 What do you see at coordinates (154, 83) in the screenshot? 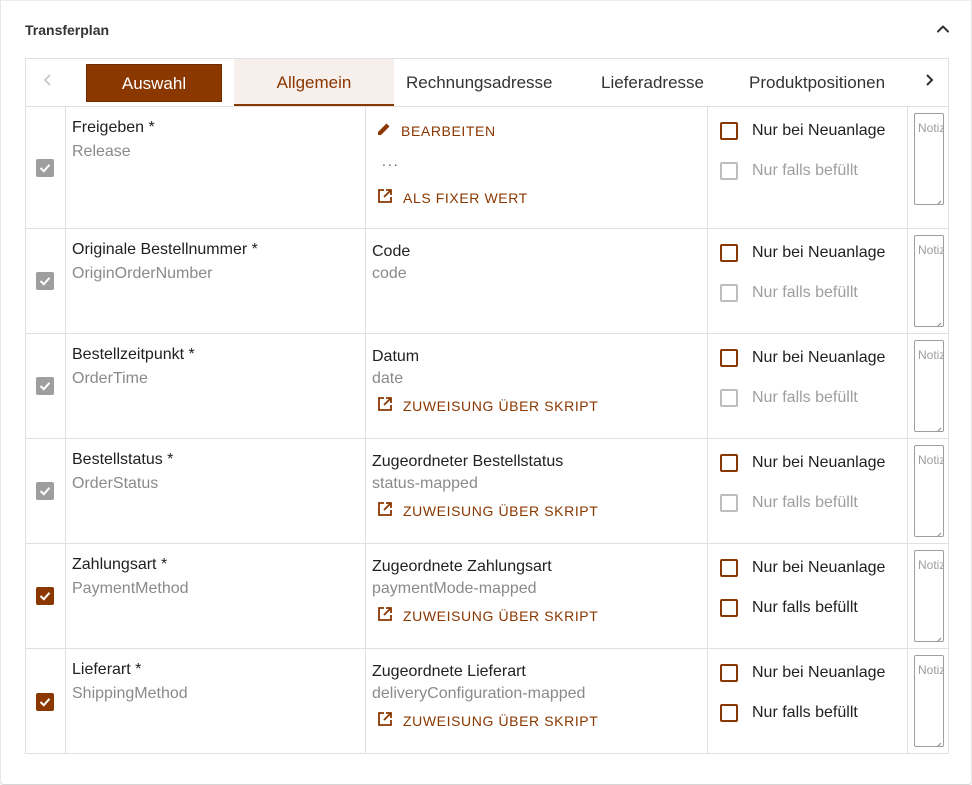
I see `tab-auswahl: Auswahl` at bounding box center [154, 83].